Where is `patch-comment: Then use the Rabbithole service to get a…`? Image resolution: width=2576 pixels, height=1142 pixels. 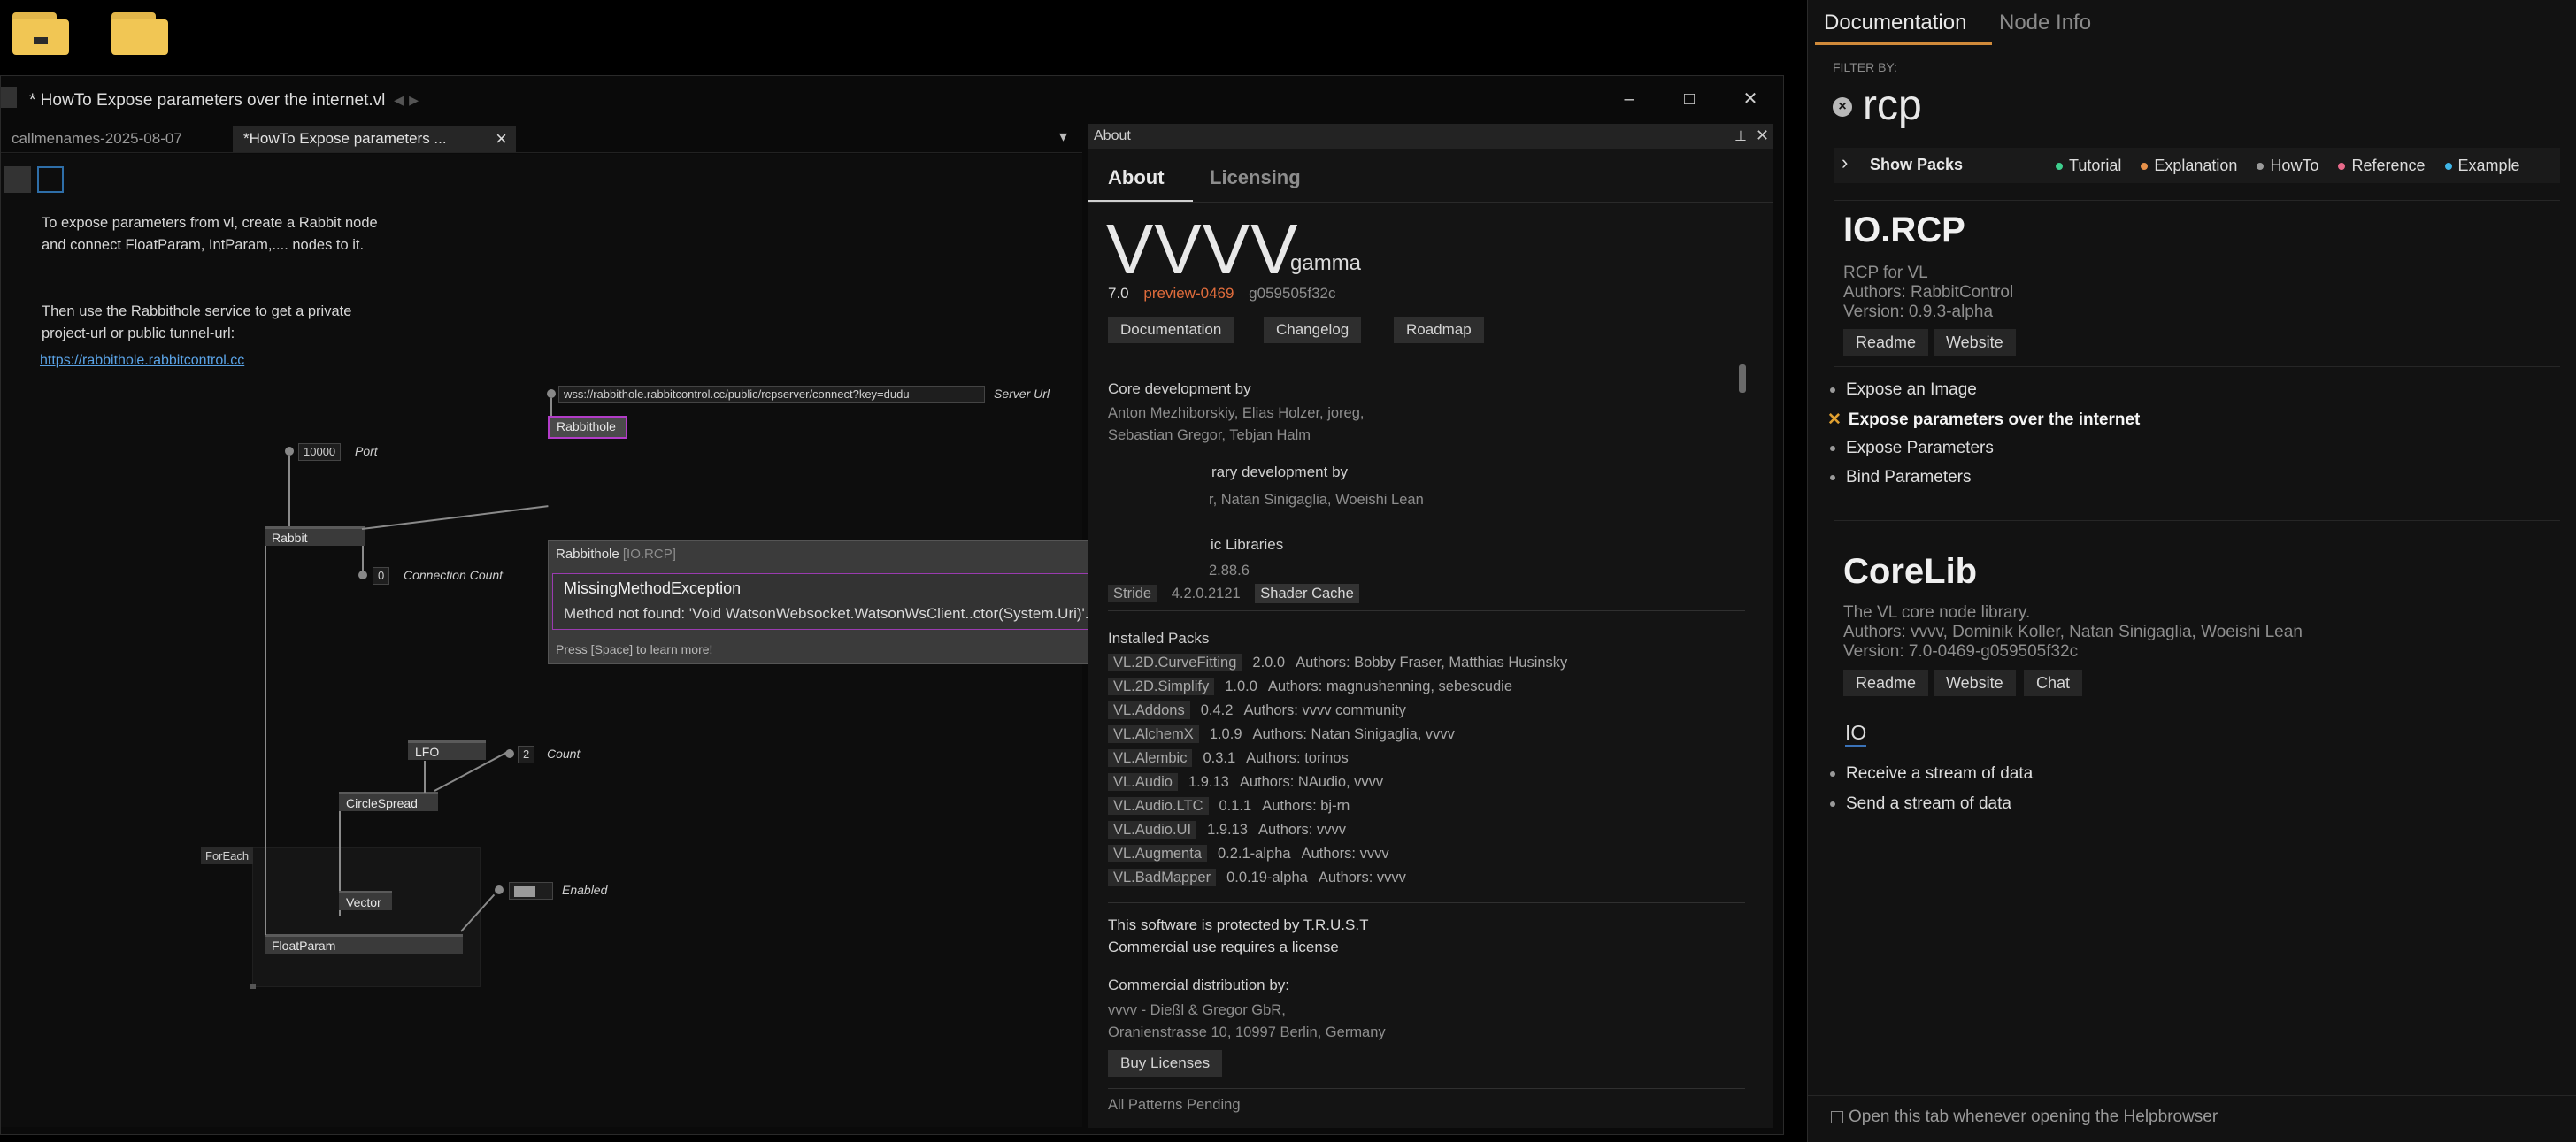
patch-comment: Then use the Rabbithole service to get a… is located at coordinates (197, 322).